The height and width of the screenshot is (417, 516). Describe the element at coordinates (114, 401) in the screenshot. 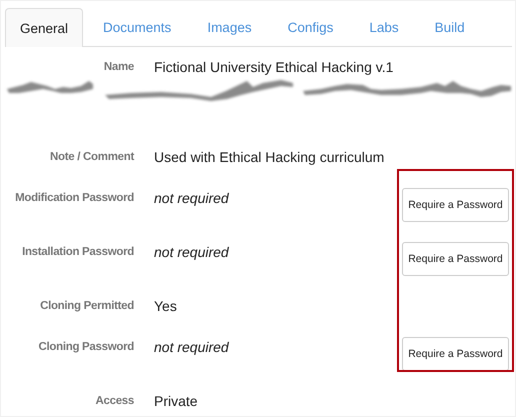

I see `field-label: Access` at that location.